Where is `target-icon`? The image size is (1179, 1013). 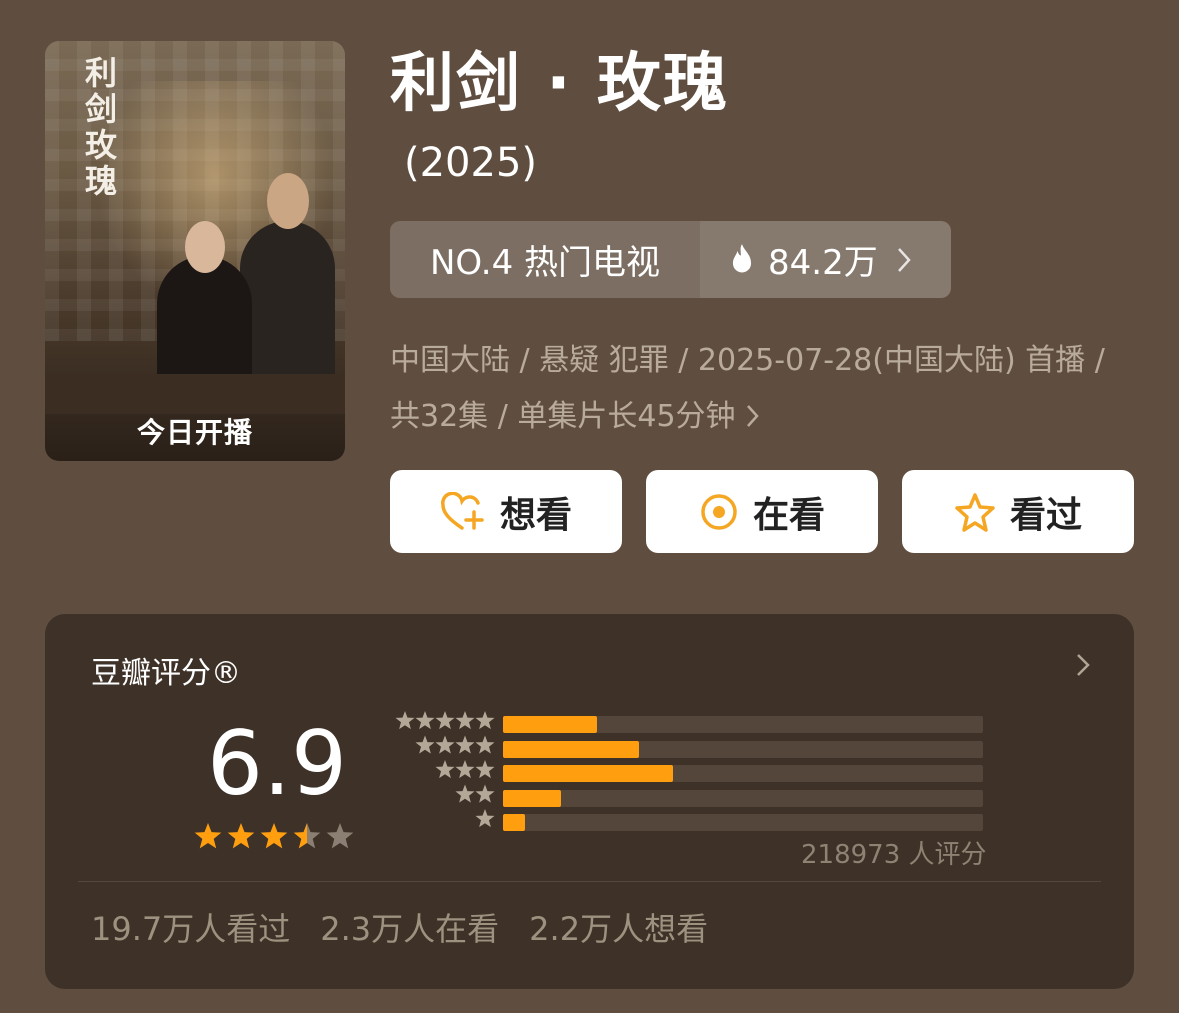
target-icon is located at coordinates (719, 511).